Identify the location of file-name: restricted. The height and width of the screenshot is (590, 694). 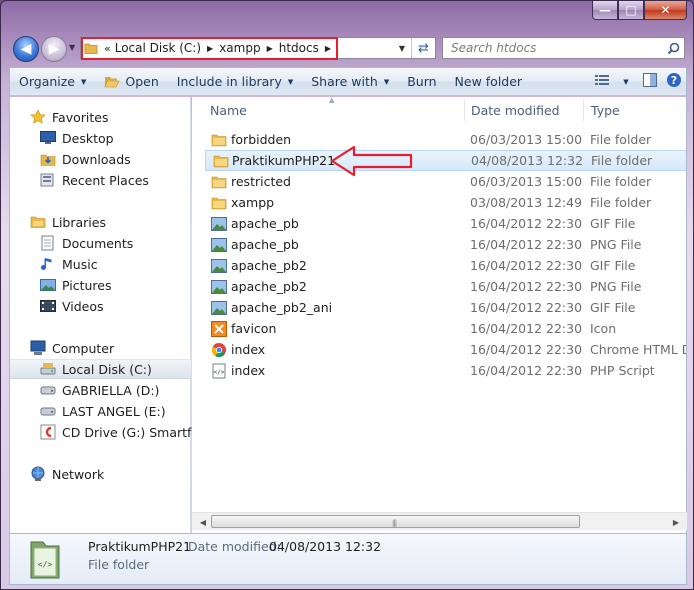
(261, 181).